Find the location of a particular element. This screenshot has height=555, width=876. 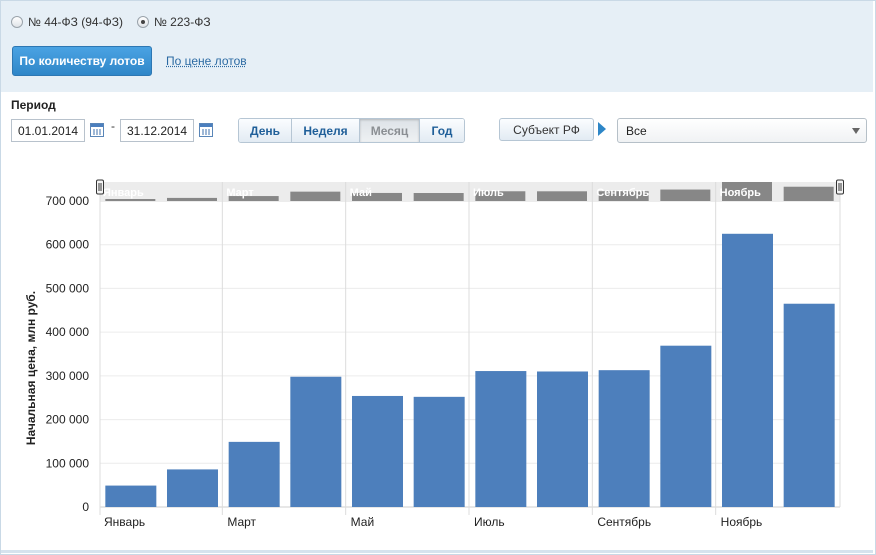

granularity-switch: День Неделя Месяц Год is located at coordinates (351, 130).